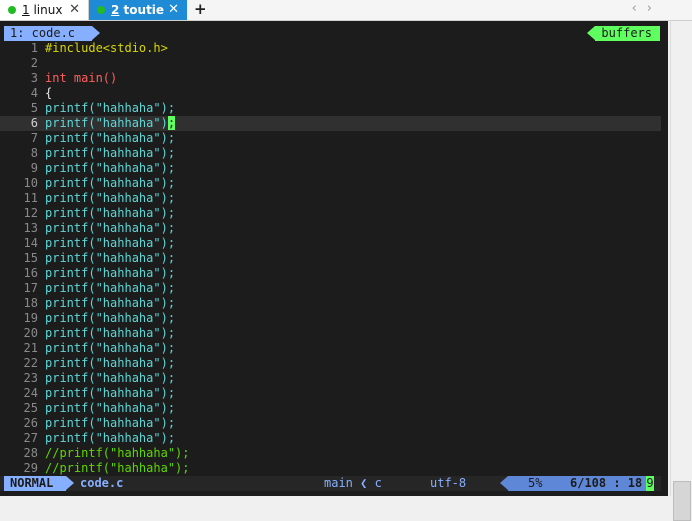  I want to click on line-number: 20, so click(30, 333).